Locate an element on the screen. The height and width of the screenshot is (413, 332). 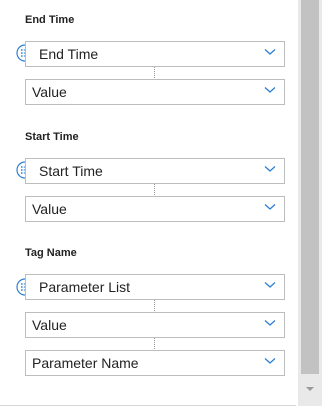
tag-name-parameter-dropdown: Parameter List is located at coordinates (155, 287).